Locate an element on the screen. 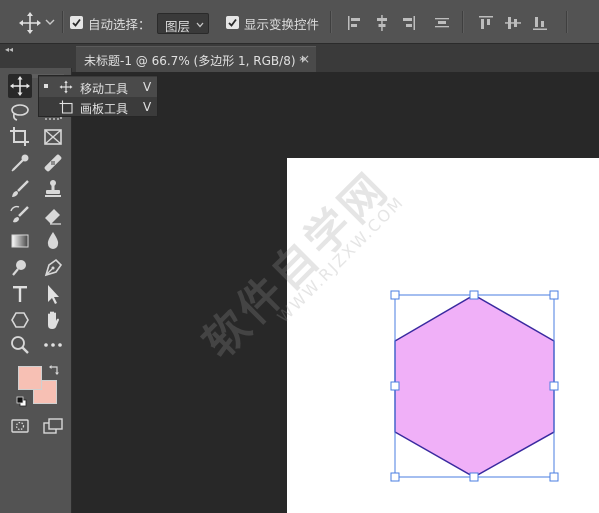  align-vertical-centers-icon is located at coordinates (513, 23).